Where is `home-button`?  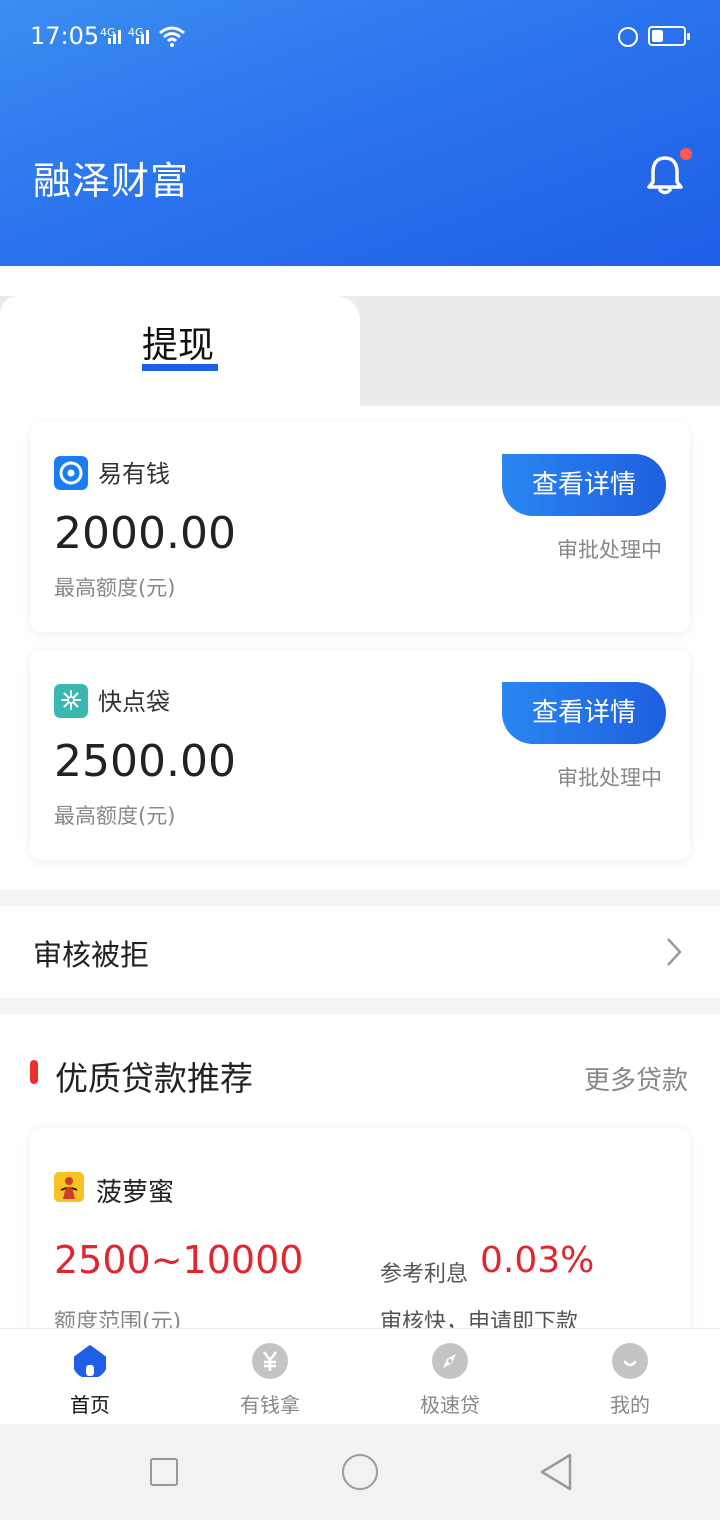 home-button is located at coordinates (360, 1472).